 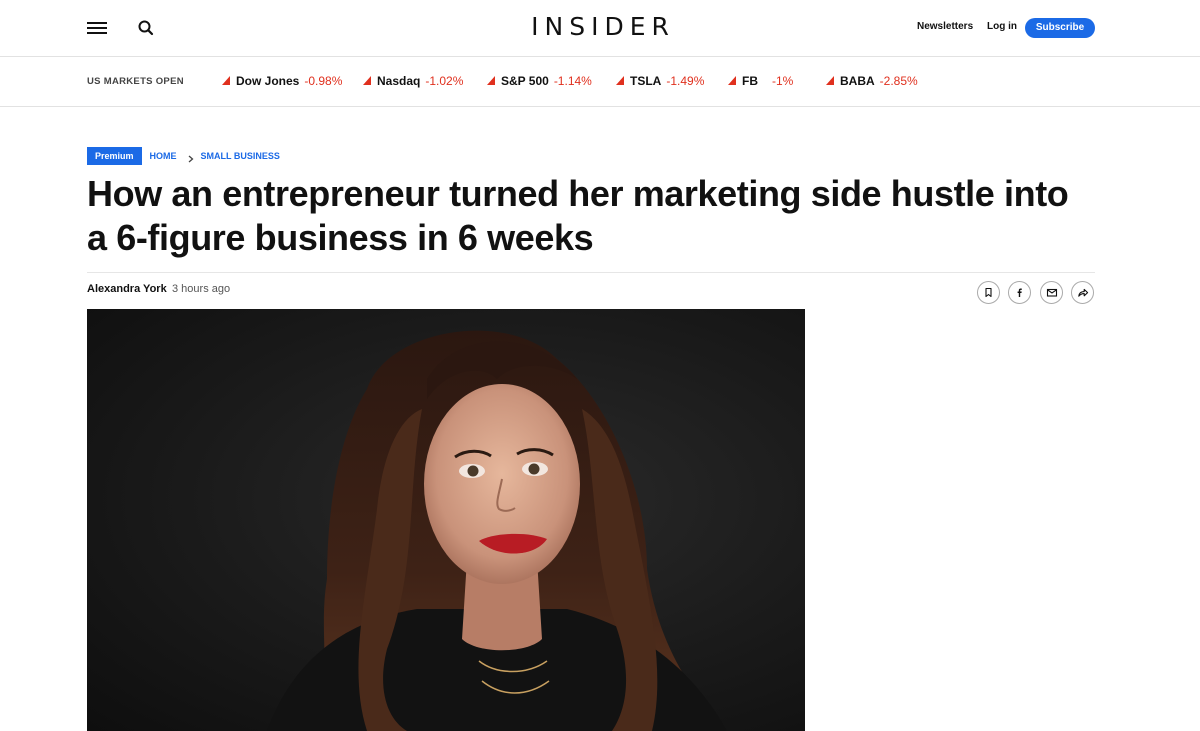 What do you see at coordinates (857, 81) in the screenshot?
I see `ticker-name: BABA` at bounding box center [857, 81].